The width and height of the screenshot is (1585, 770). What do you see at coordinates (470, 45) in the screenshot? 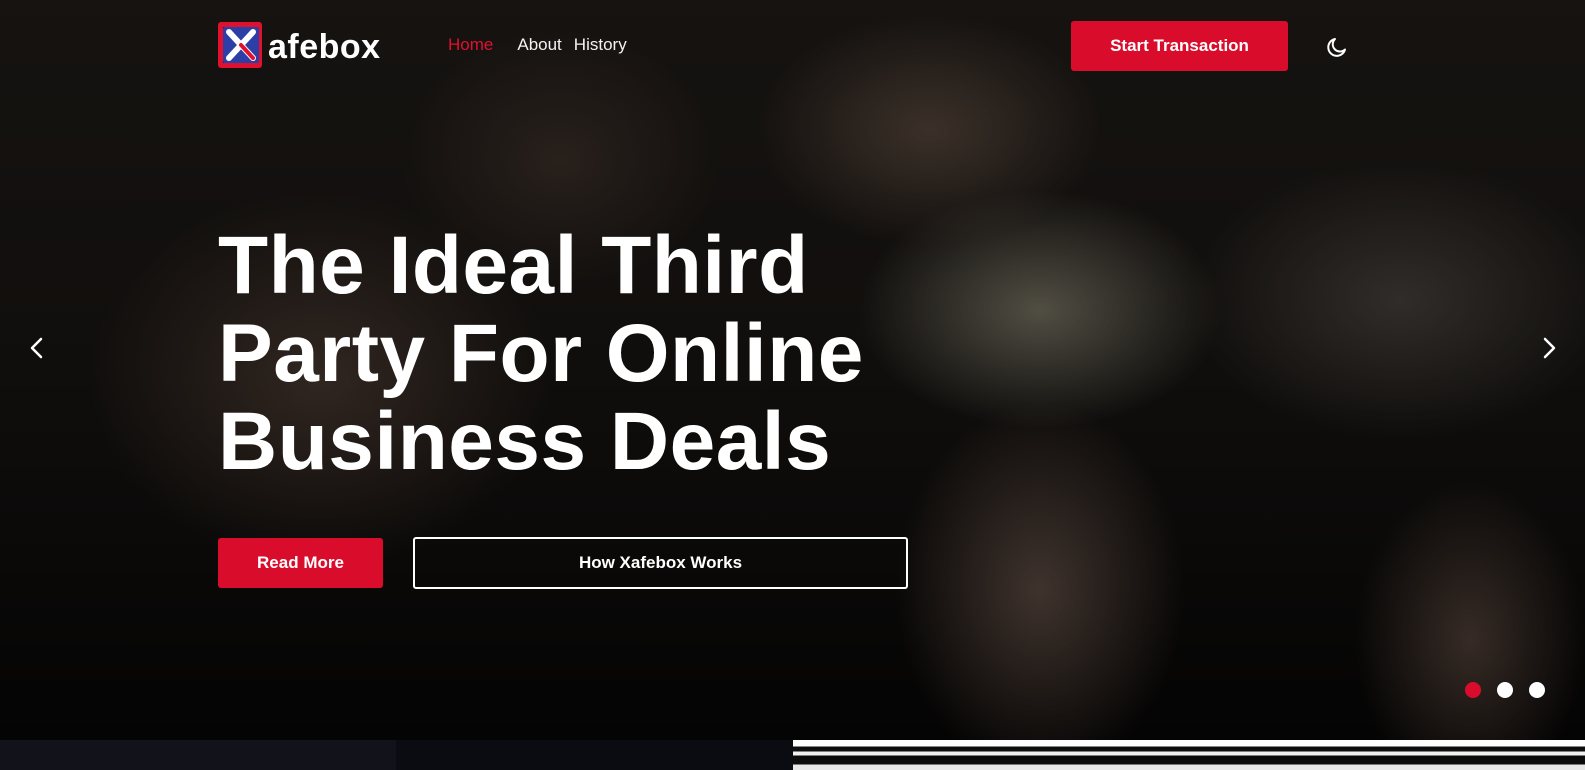
I see `nav-item-home: Home` at bounding box center [470, 45].